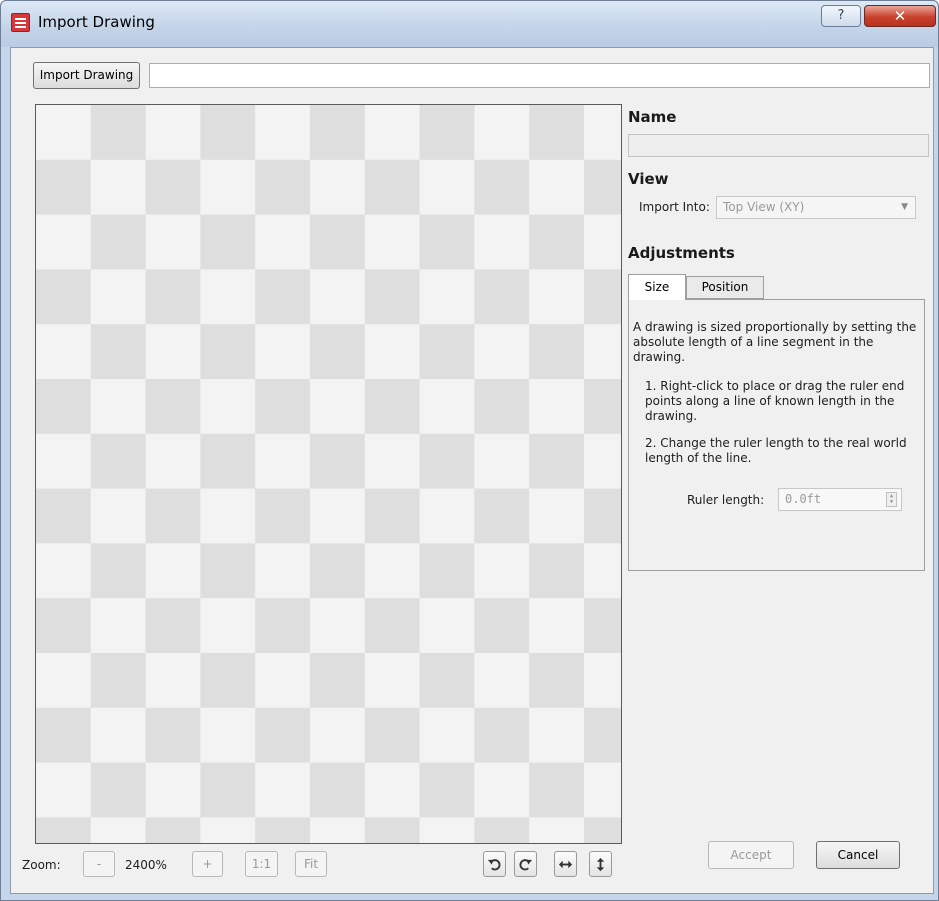 This screenshot has width=939, height=901. What do you see at coordinates (816, 207) in the screenshot?
I see `import-into-select: Top View (XY) ▼` at bounding box center [816, 207].